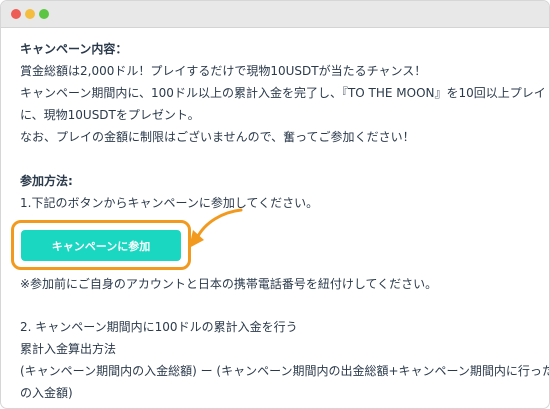  Describe the element at coordinates (223, 71) in the screenshot. I see `details-line-prize: 賞金総額は2,000ドル！プレイするだけで現物10USDTが当たるチャンス！` at that location.